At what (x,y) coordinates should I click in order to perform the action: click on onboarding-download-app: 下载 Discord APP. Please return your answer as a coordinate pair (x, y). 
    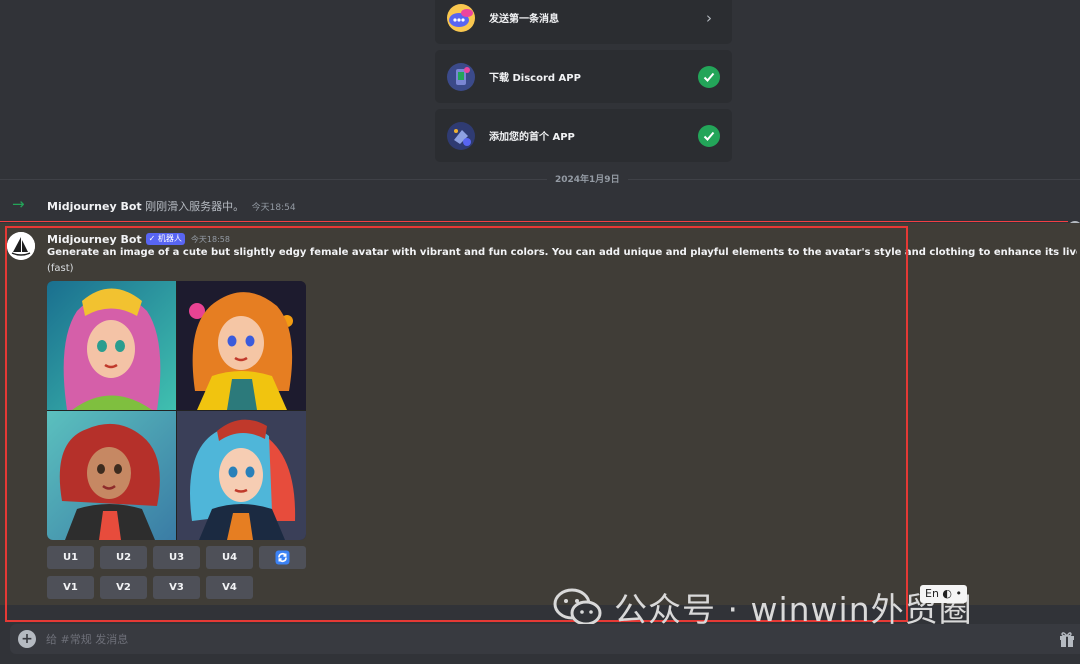
    Looking at the image, I should click on (583, 76).